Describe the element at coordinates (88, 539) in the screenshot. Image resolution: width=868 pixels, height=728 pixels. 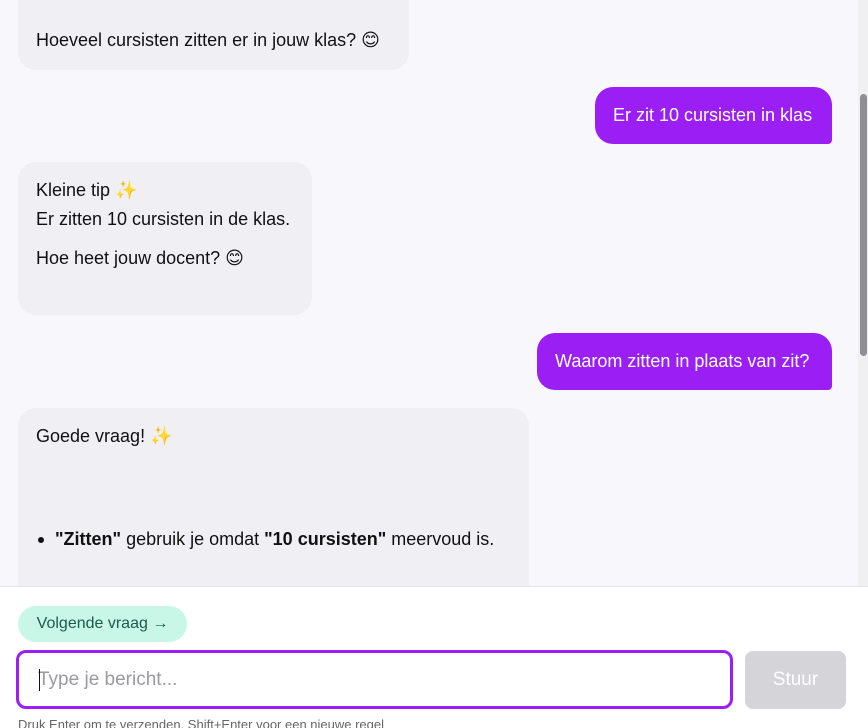
I see `bold-term: "Zitten"` at that location.